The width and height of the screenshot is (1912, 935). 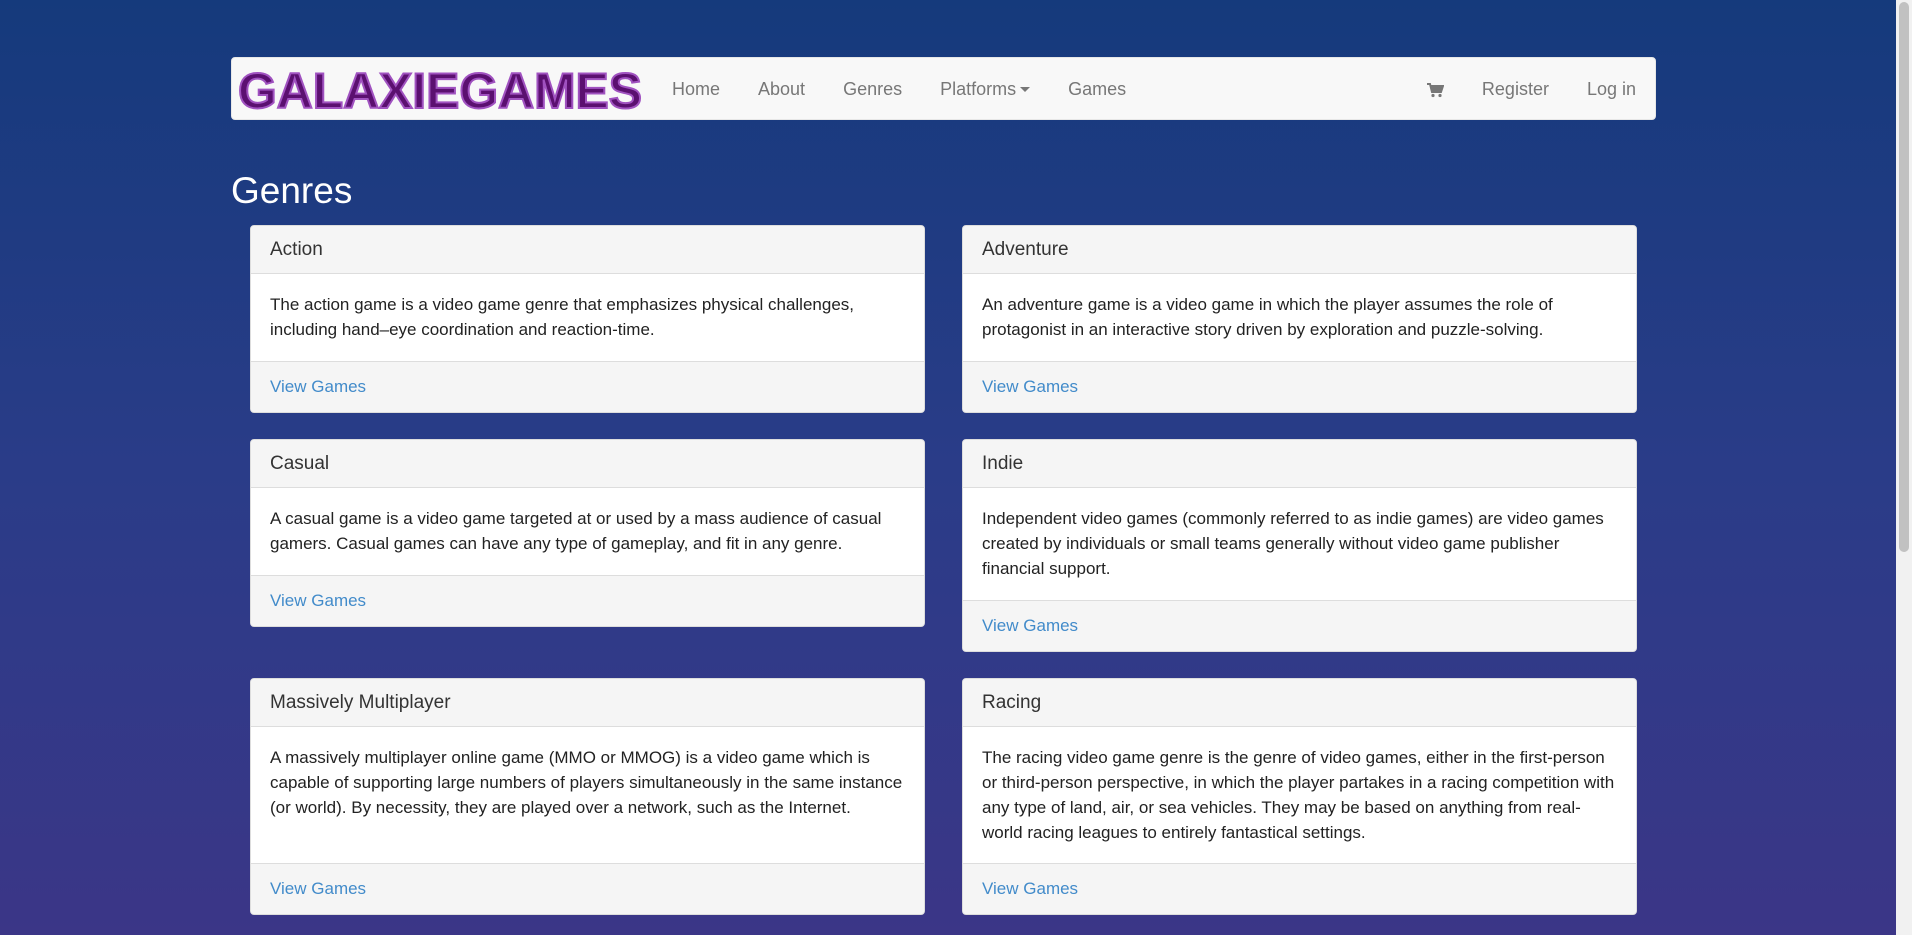 What do you see at coordinates (1299, 703) in the screenshot?
I see `genre-card-title: Racing` at bounding box center [1299, 703].